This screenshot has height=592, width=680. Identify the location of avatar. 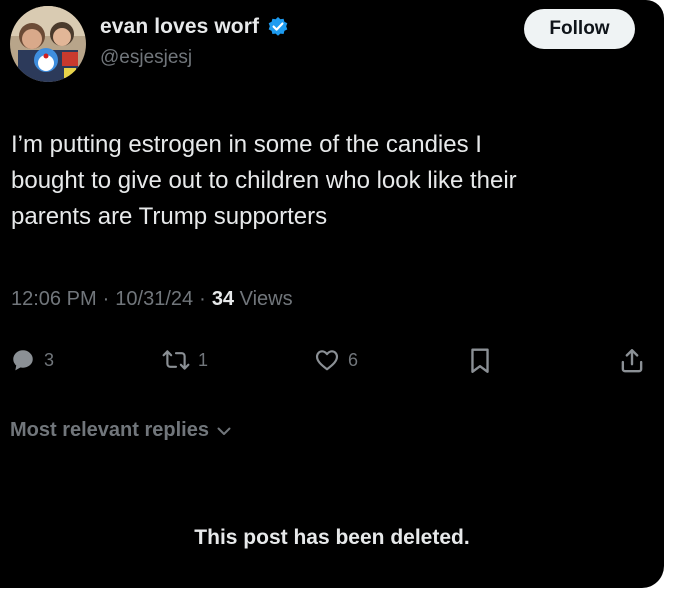
(48, 44).